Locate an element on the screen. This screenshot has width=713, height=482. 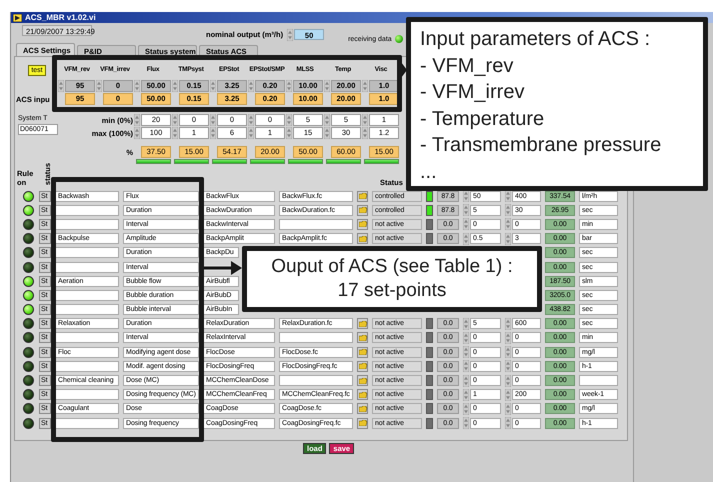
app-icon is located at coordinates (17, 18).